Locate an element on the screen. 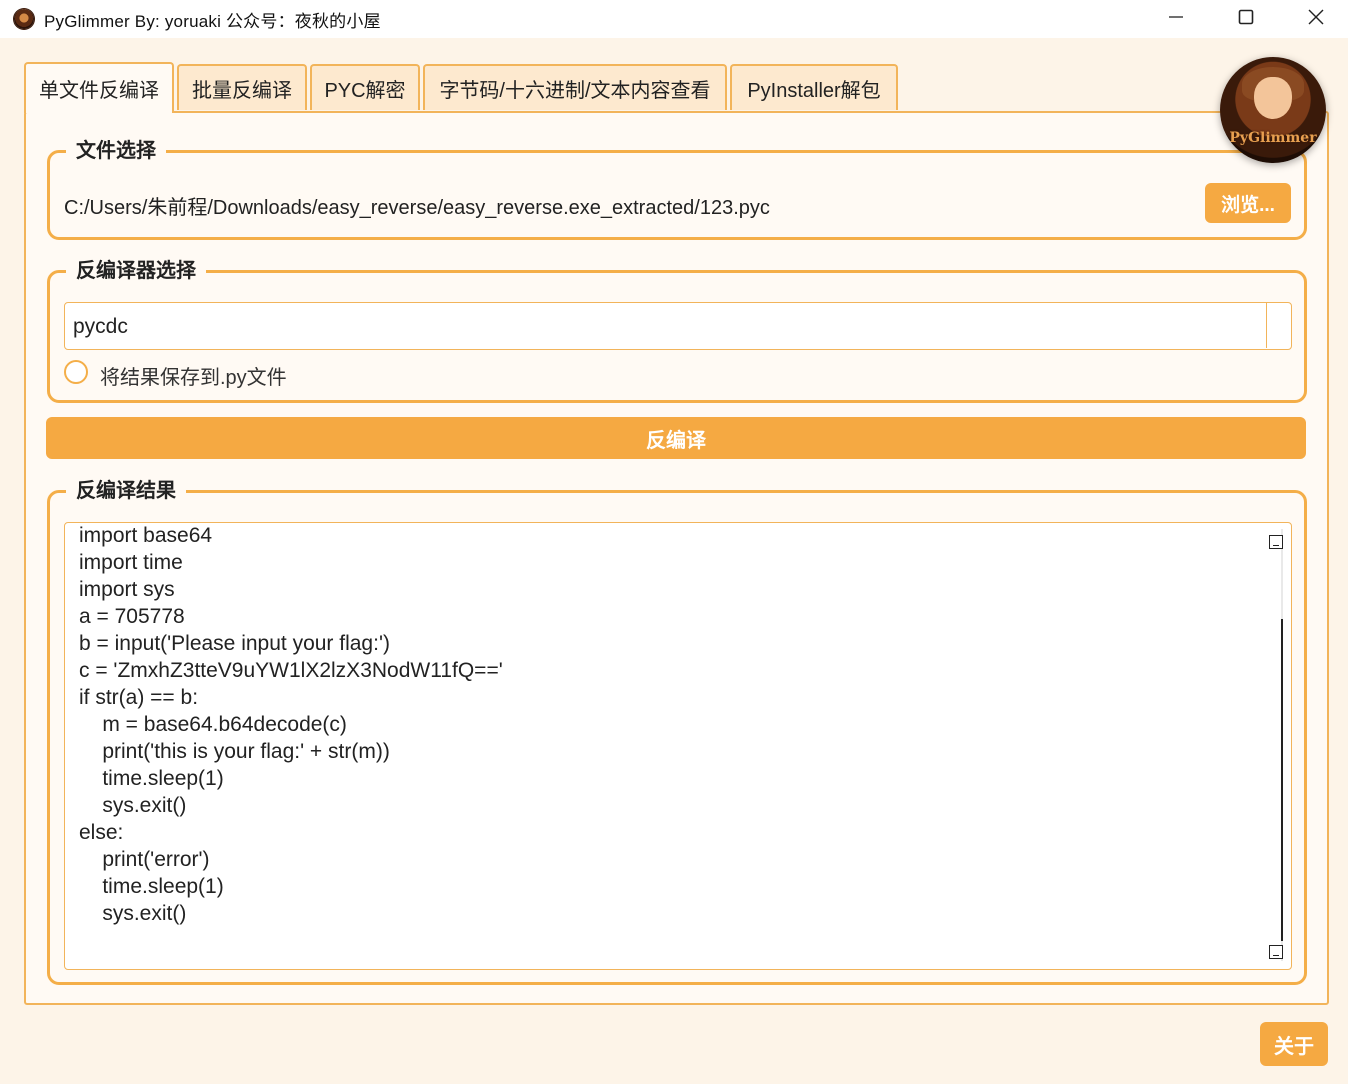 Image resolution: width=1348 pixels, height=1084 pixels. minimize-button is located at coordinates (1176, 17).